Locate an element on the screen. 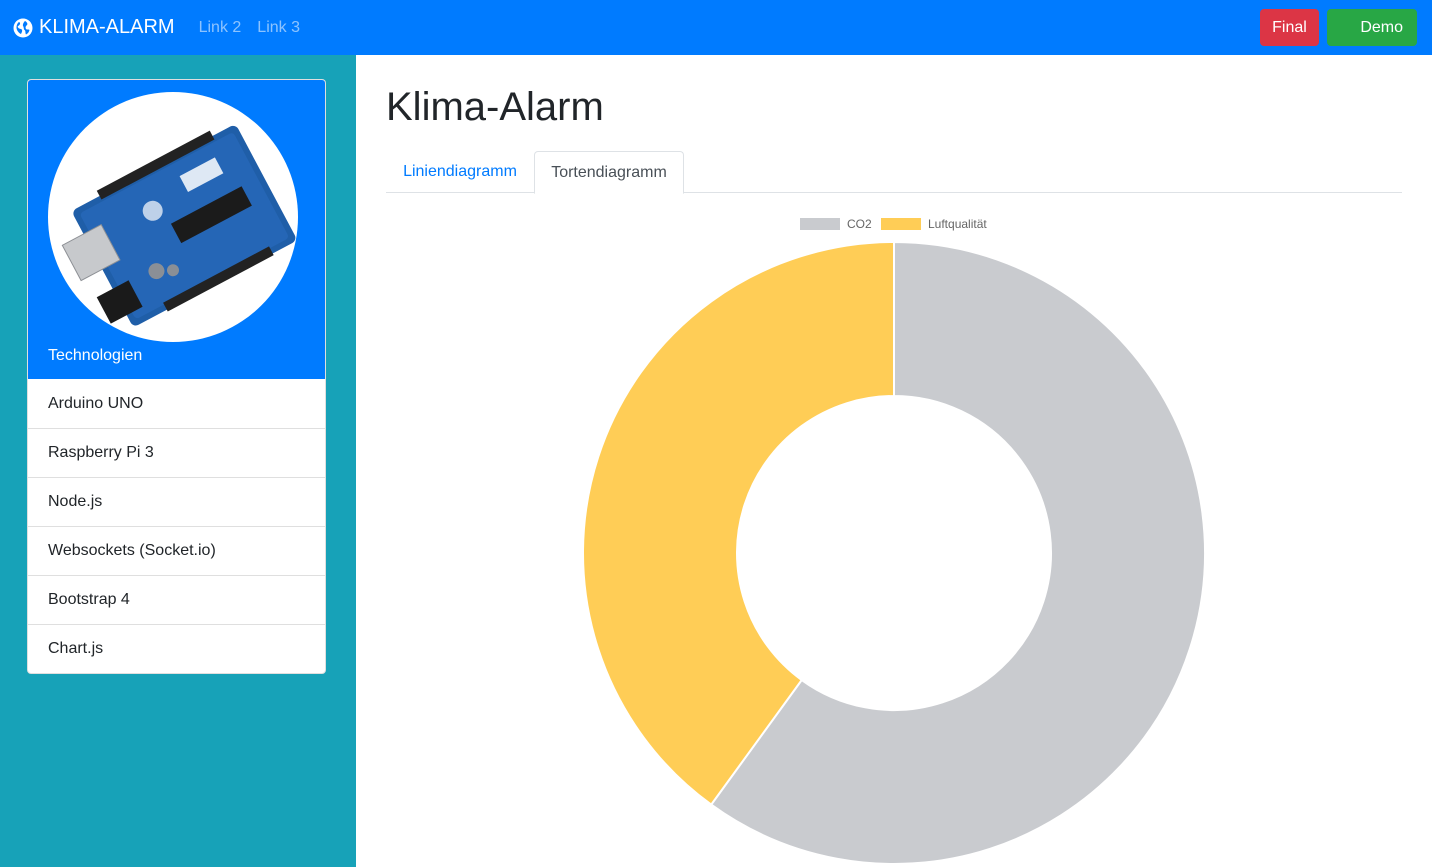  brand-link: KLIMA-ALARM is located at coordinates (94, 27).